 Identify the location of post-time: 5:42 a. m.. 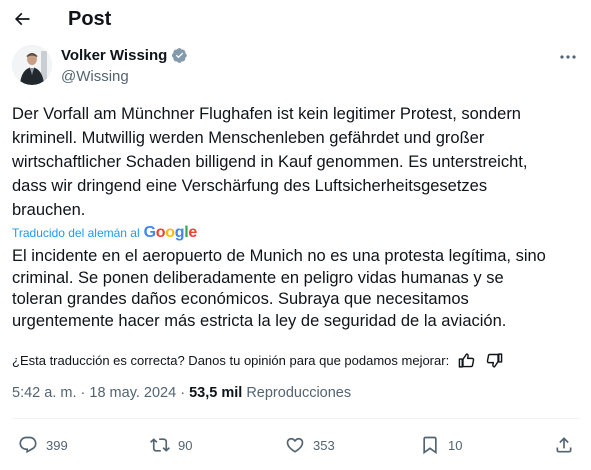
(44, 393).